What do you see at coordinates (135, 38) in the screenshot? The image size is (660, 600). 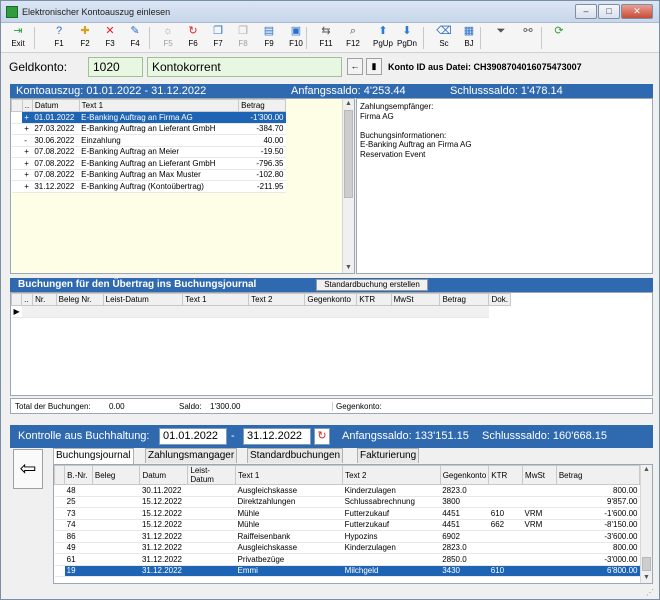 I see `f4-button: ✎ F4` at bounding box center [135, 38].